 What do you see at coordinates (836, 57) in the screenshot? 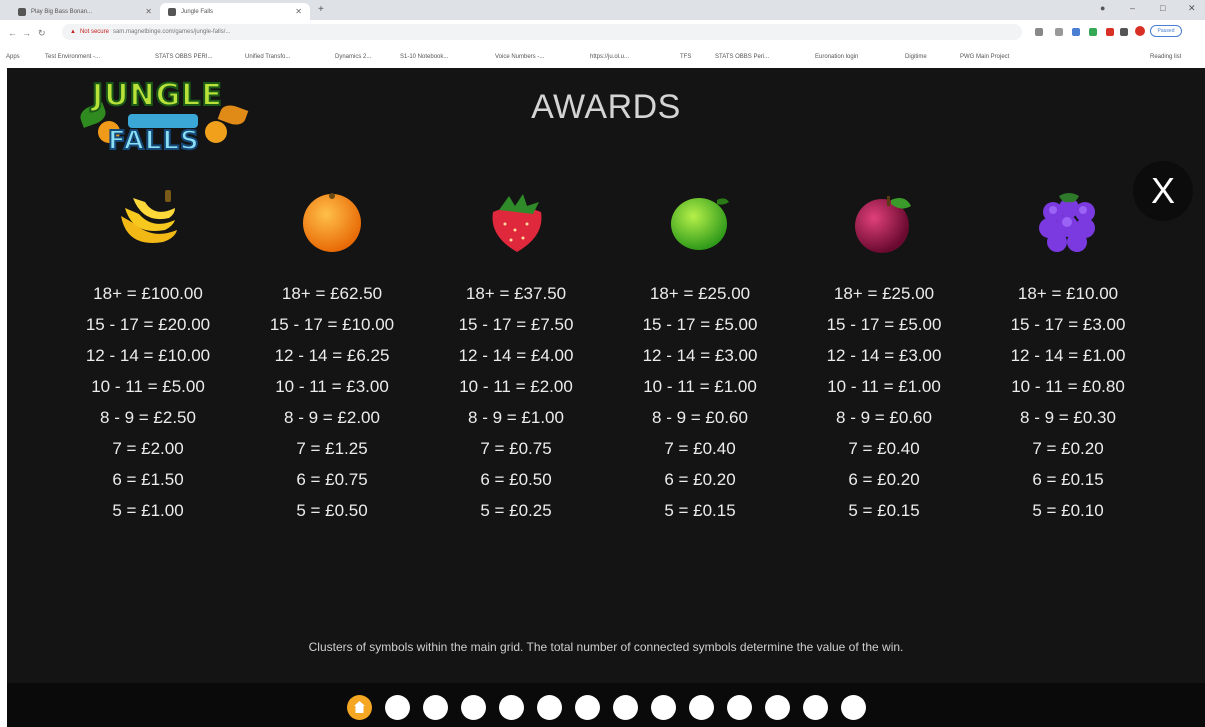
I see `bookmark-item: Euronation login` at bounding box center [836, 57].